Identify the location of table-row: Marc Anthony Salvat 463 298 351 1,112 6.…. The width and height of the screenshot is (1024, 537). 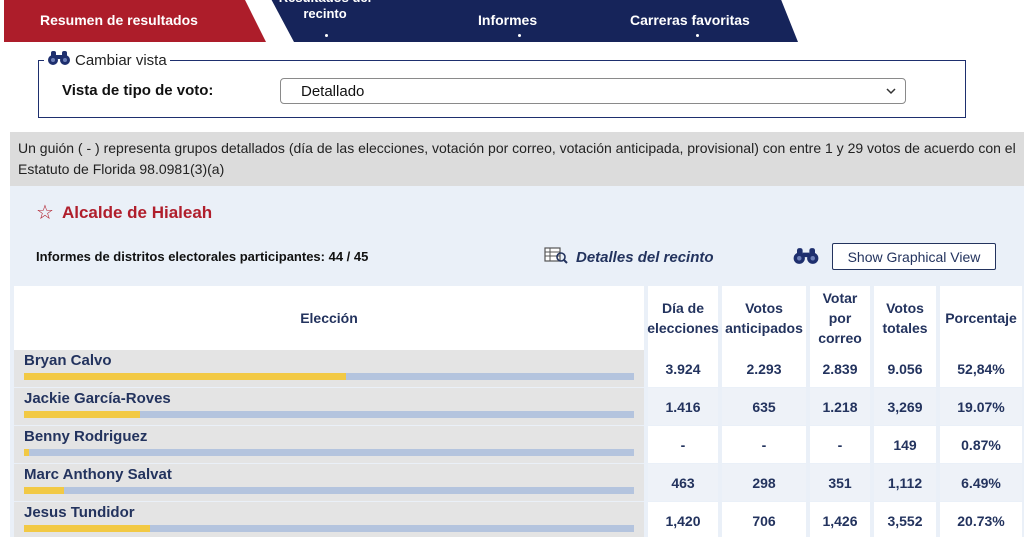
(518, 482).